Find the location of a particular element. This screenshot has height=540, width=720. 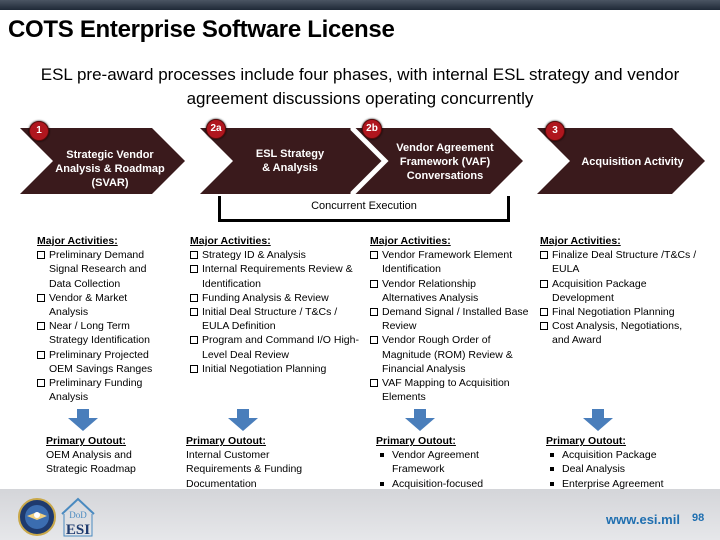

phase-label-line: Framework (VAF) is located at coordinates (445, 162).